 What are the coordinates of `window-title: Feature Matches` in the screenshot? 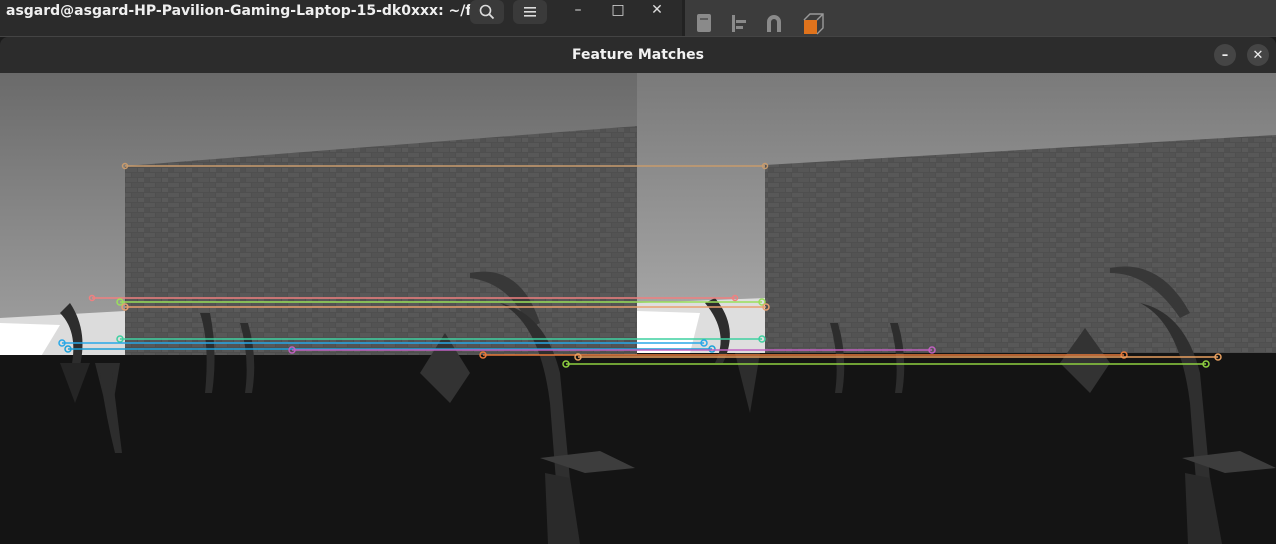 It's located at (638, 55).